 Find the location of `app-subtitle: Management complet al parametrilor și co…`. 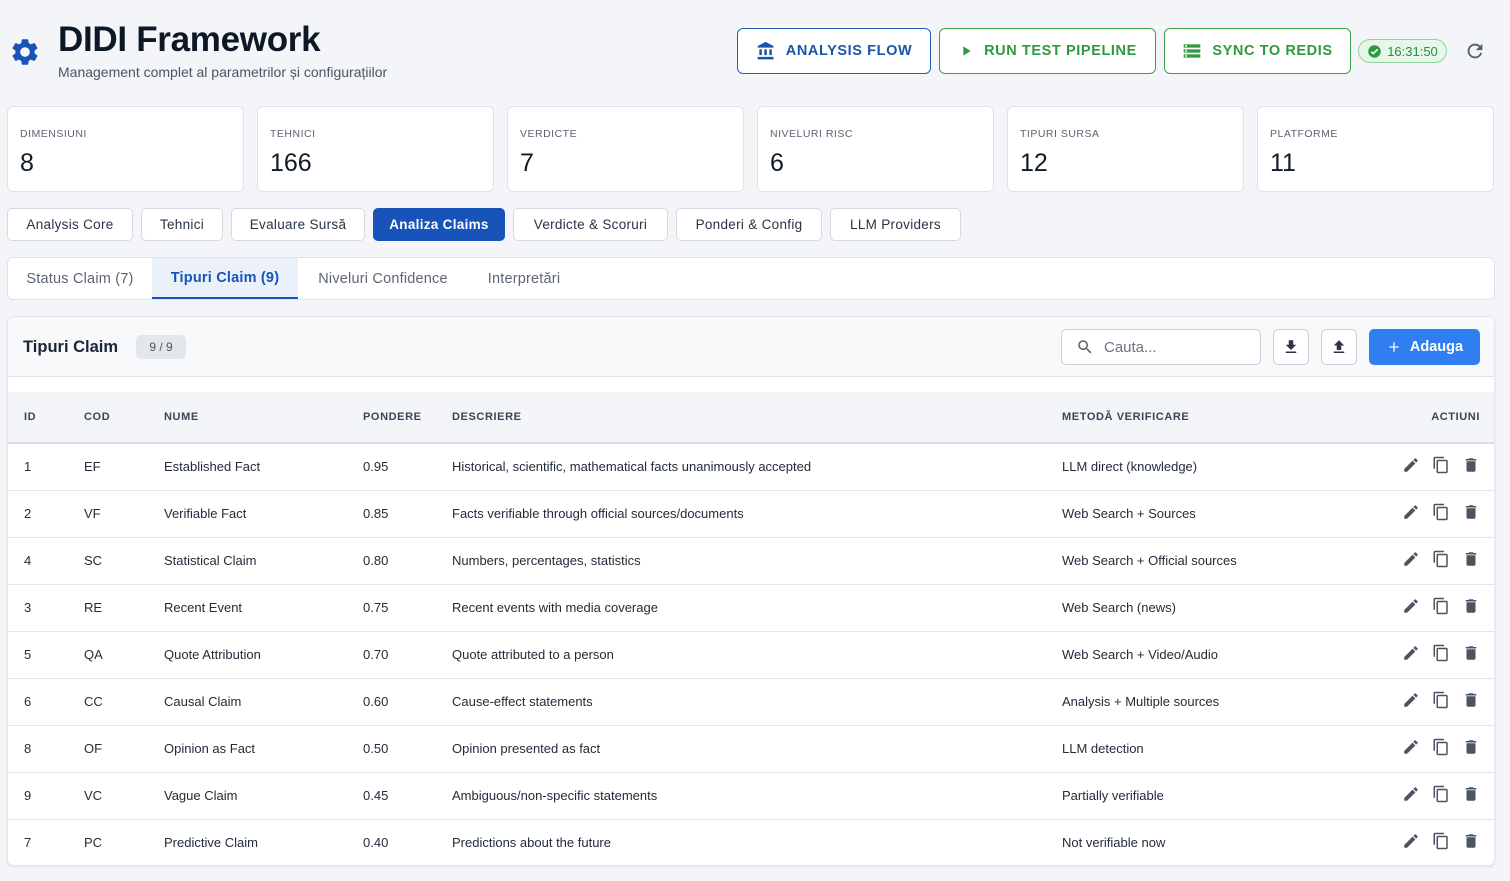

app-subtitle: Management complet al parametrilor și co… is located at coordinates (223, 72).